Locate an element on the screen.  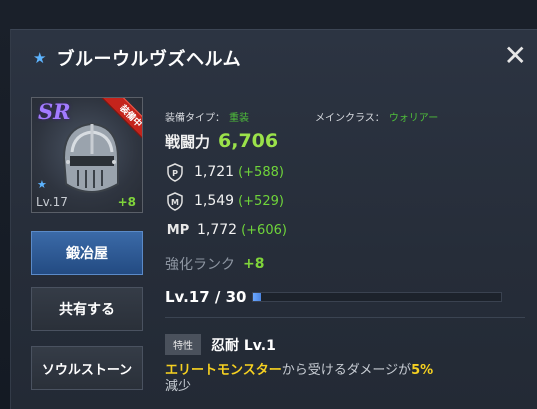
stat-row: M 1,549 (+529) is located at coordinates (224, 201).